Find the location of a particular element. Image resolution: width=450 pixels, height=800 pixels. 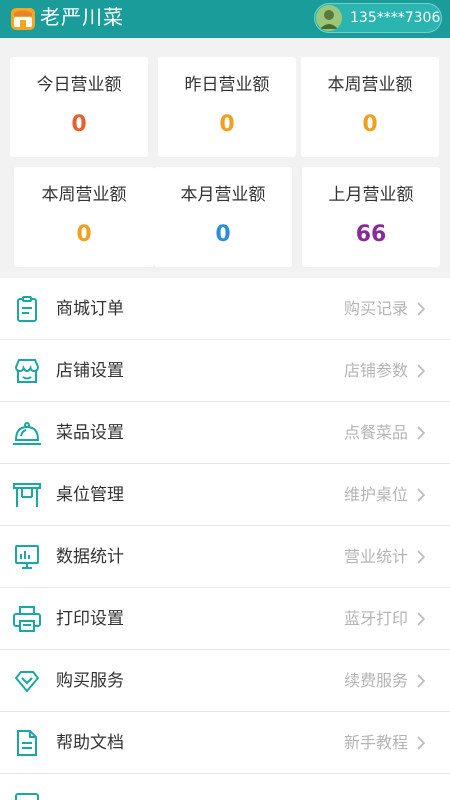

menu-item-label: 数据统计 is located at coordinates (90, 557).